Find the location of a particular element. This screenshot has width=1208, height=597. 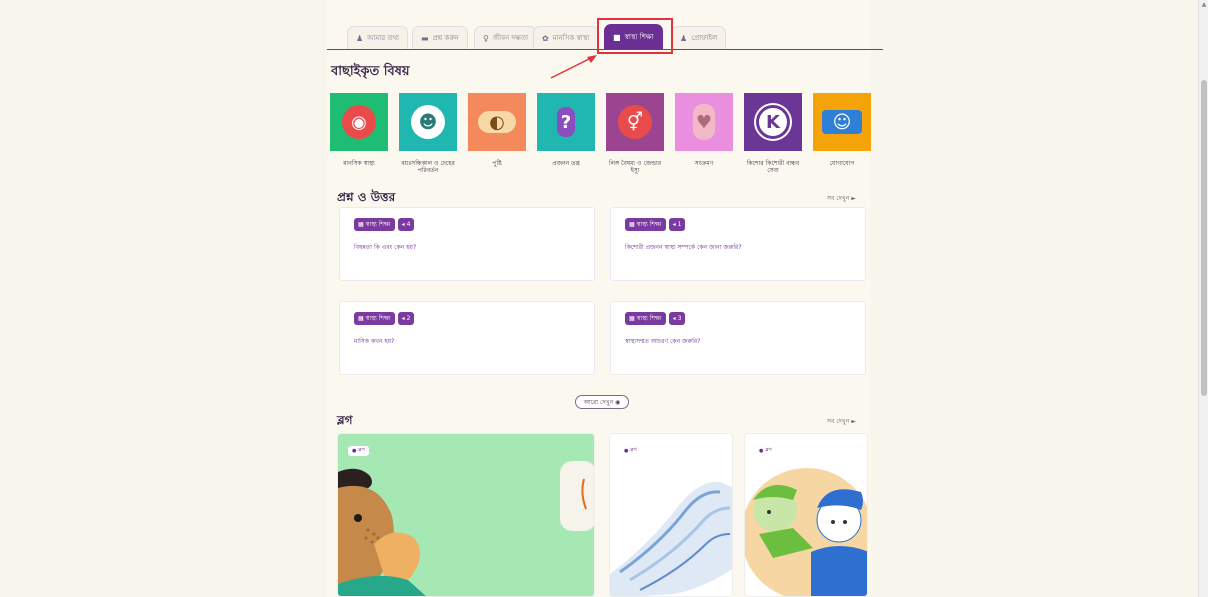

topic-mental-health: ◉ মানসিক স্বাস্থ্য is located at coordinates (359, 130).